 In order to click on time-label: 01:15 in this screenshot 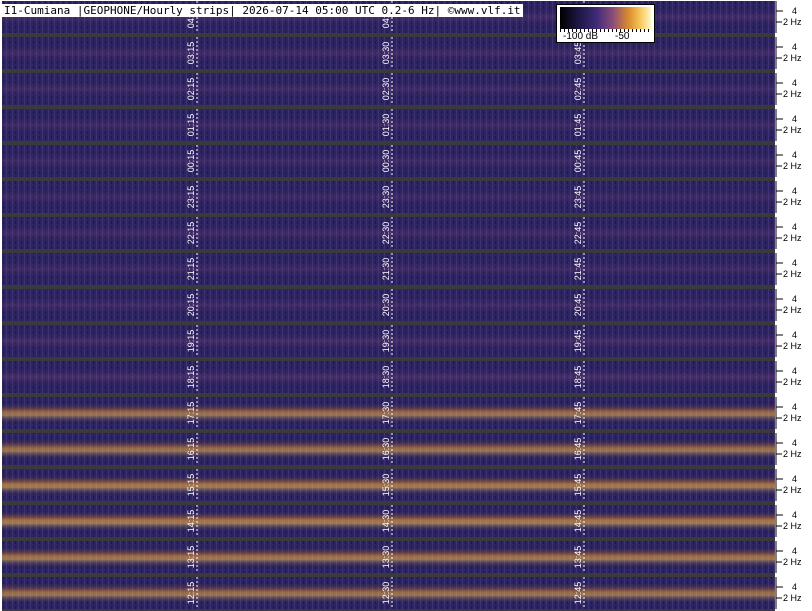, I will do `click(191, 125)`.